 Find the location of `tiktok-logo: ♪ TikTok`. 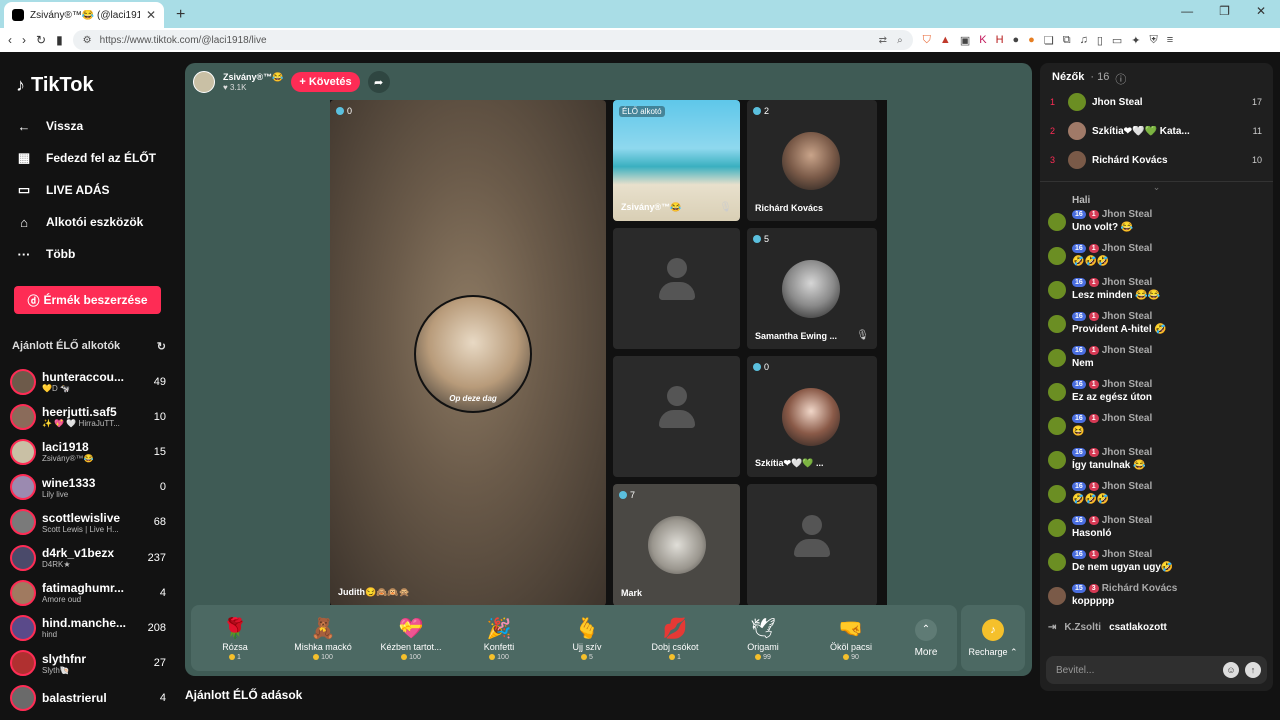

tiktok-logo: ♪ TikTok is located at coordinates (55, 85).